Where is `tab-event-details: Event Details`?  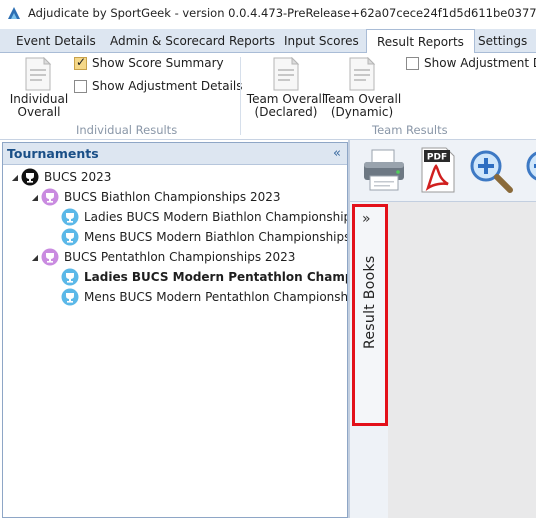 tab-event-details: Event Details is located at coordinates (56, 41).